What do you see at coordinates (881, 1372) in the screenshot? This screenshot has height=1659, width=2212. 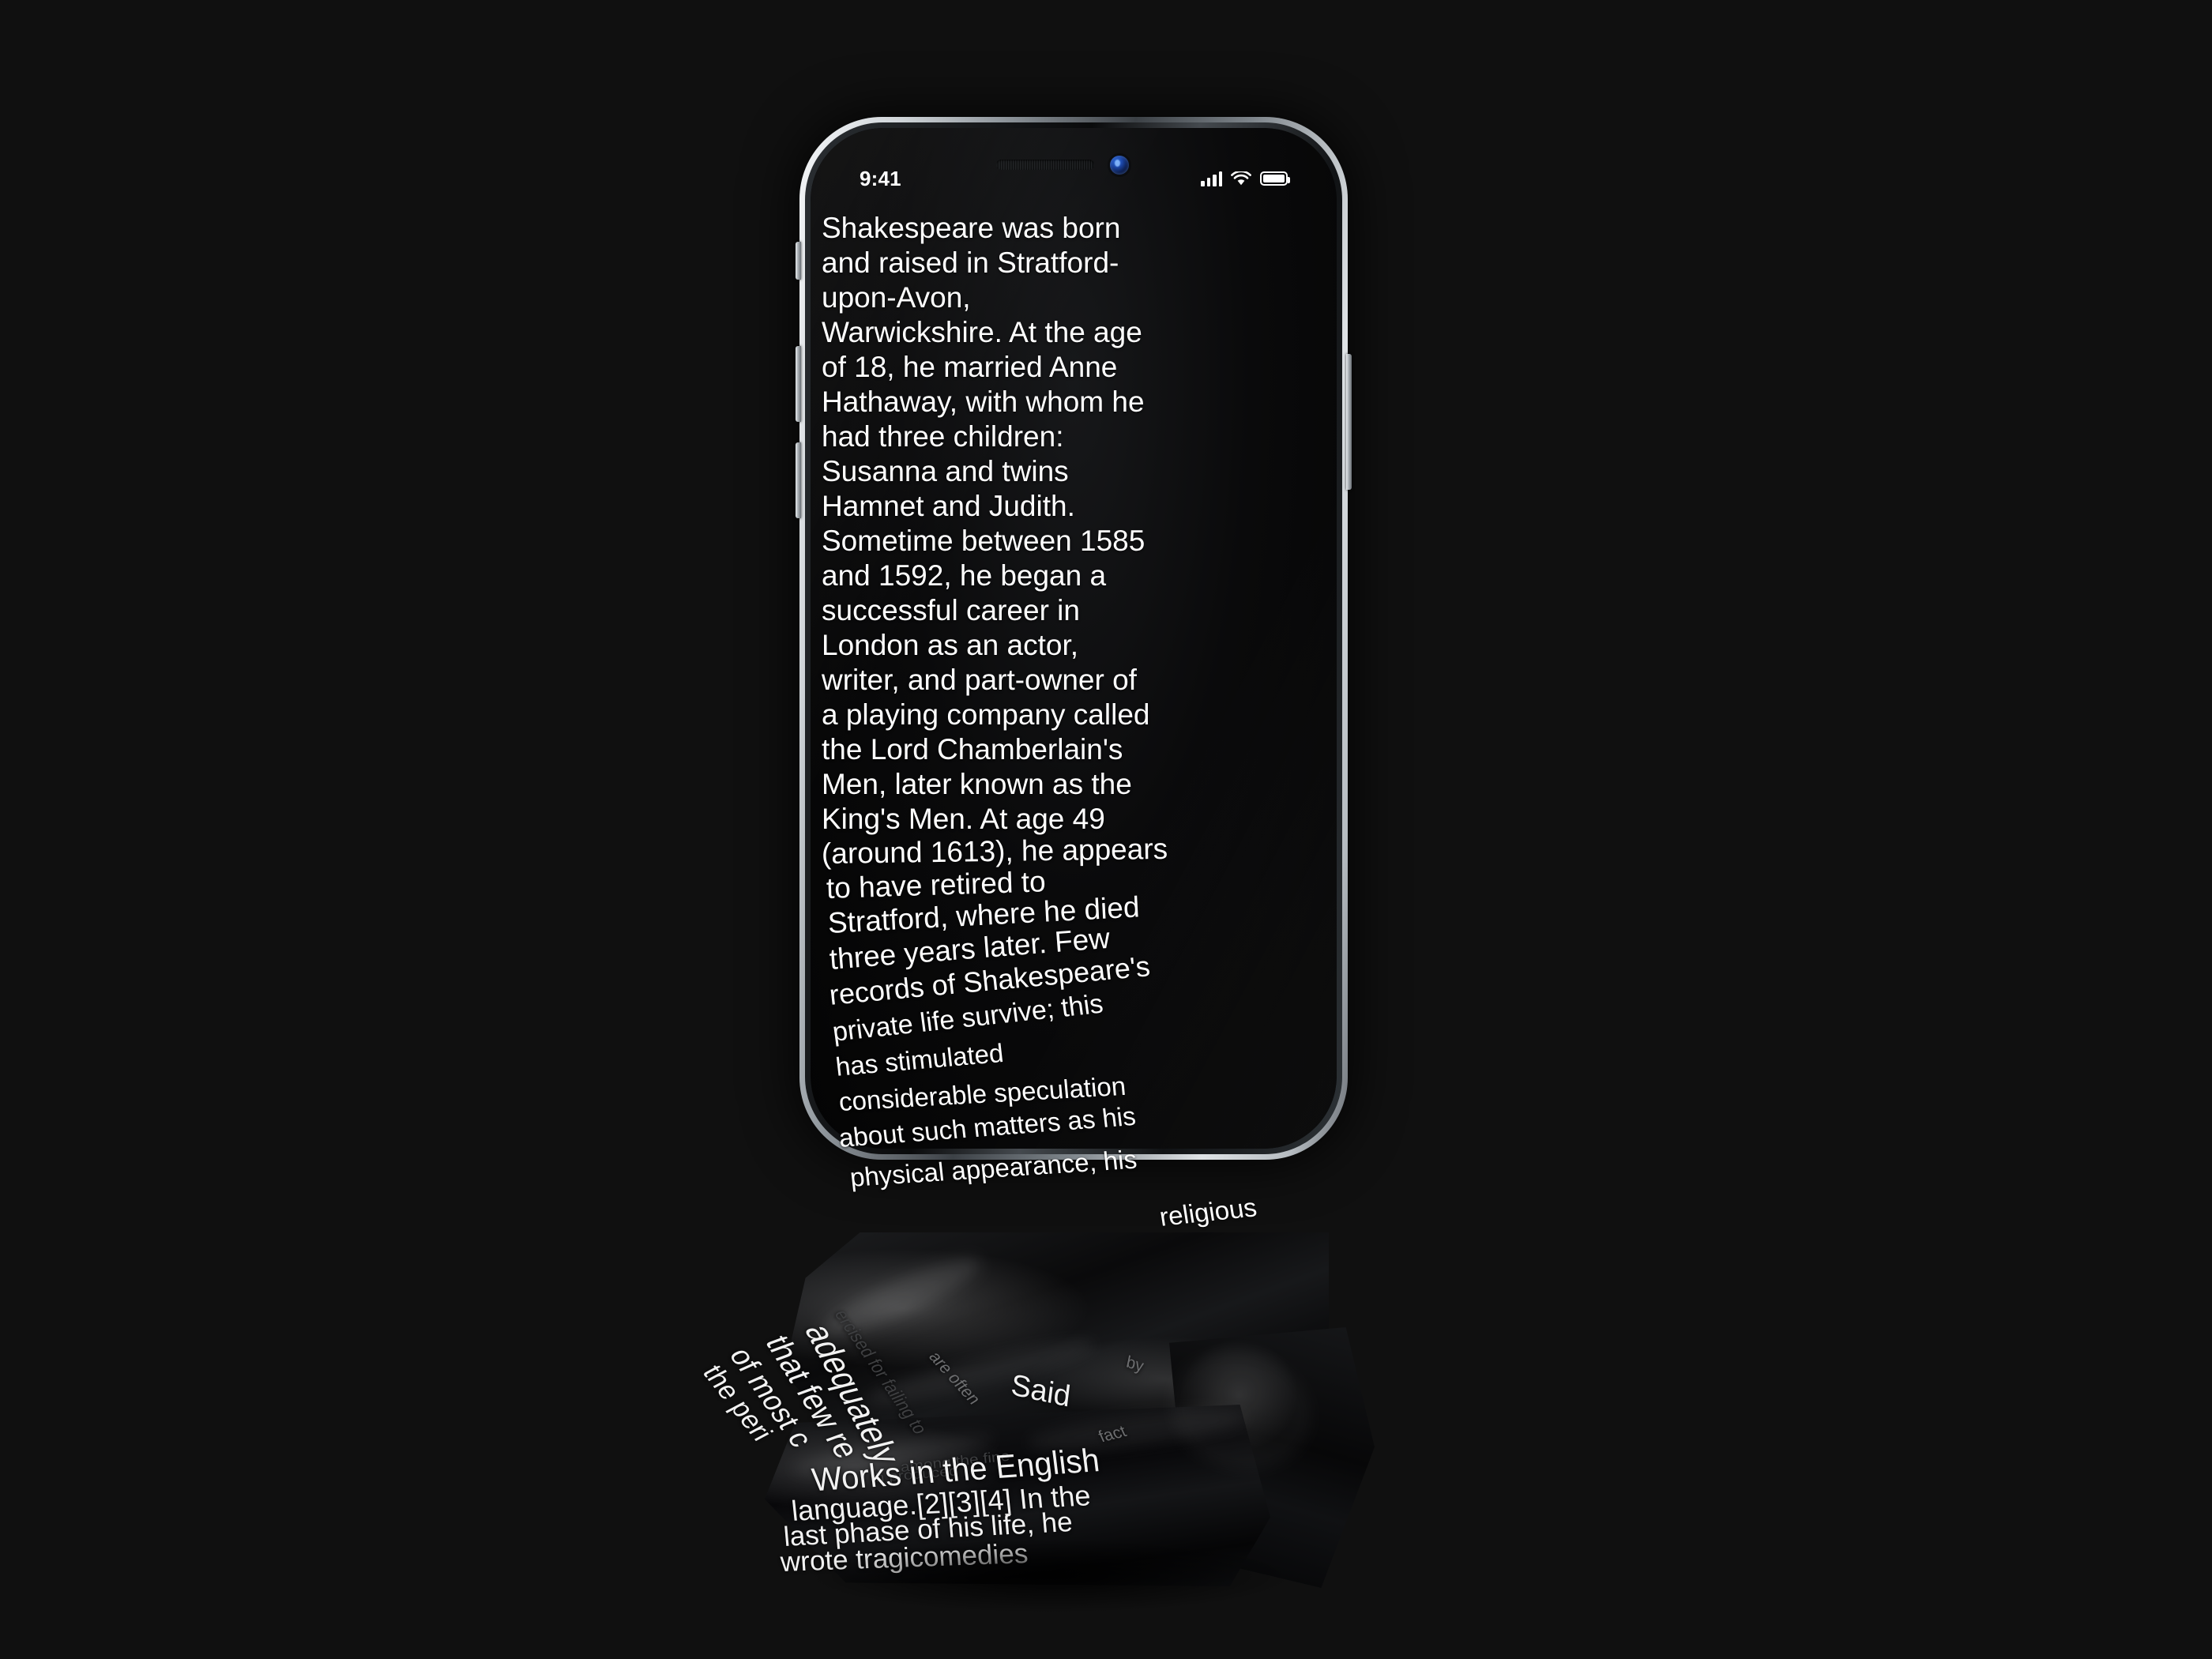 I see `fabric-text-line: ercised for failing to` at bounding box center [881, 1372].